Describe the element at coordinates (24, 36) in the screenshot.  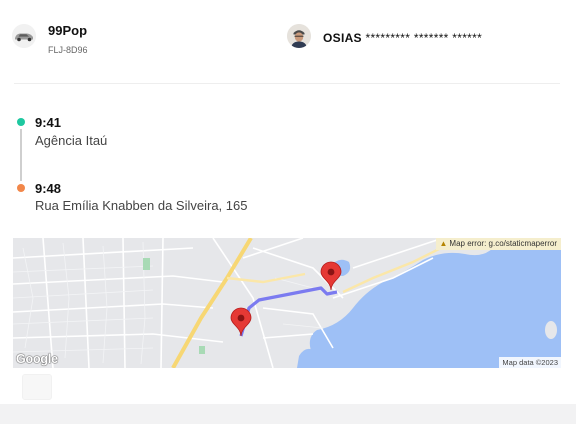
I see `car-icon` at that location.